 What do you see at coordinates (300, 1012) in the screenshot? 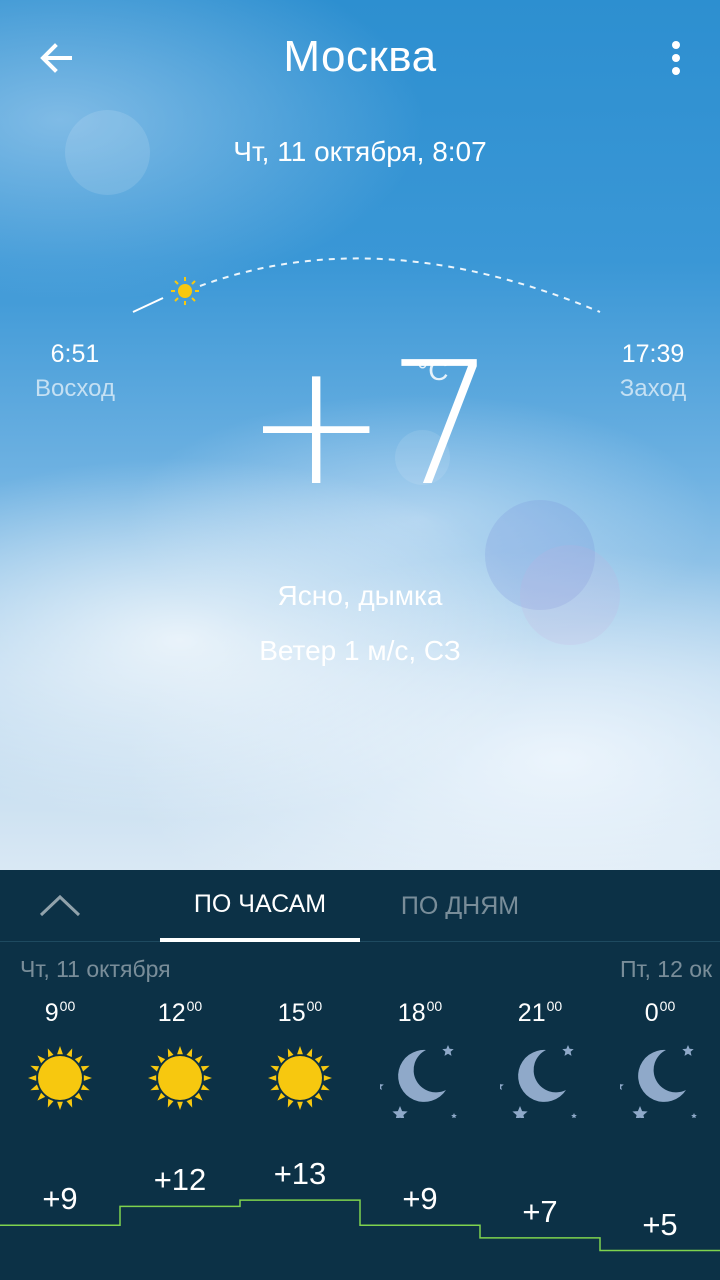
I see `hour-time: 1500` at bounding box center [300, 1012].